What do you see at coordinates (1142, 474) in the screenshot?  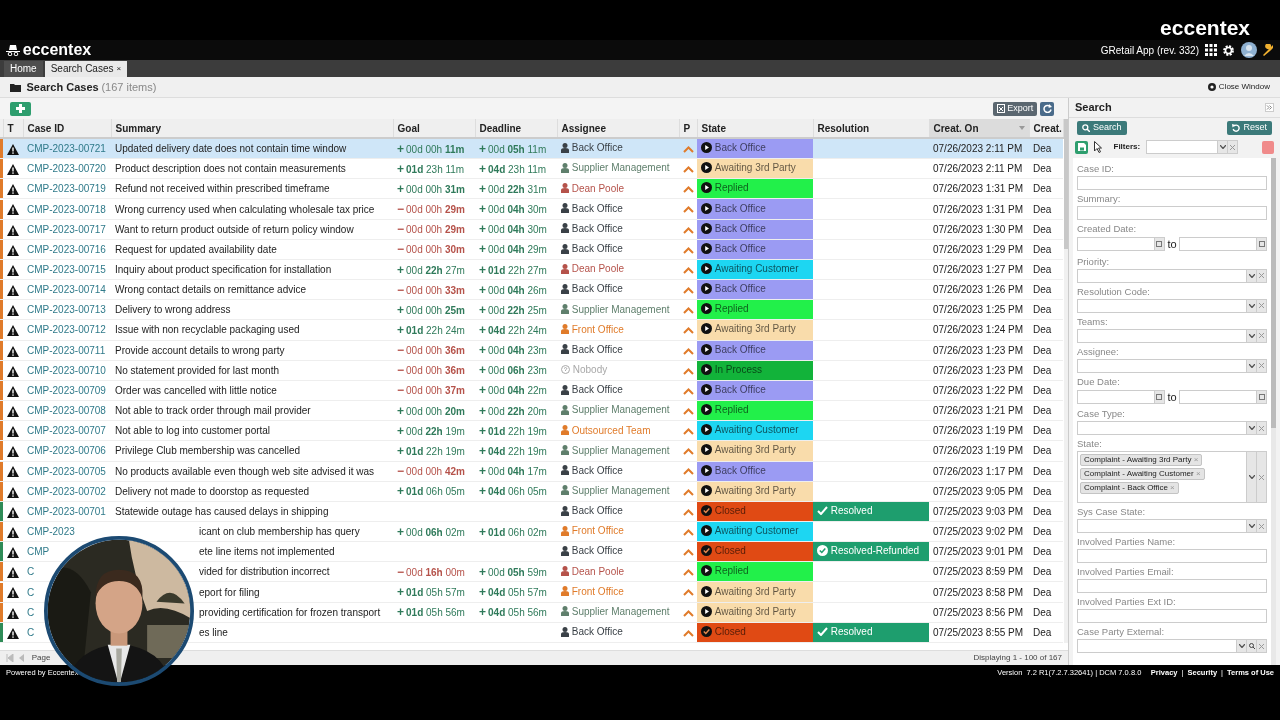 I see `selected-tag: Complaint - Awaiting Customer ×` at bounding box center [1142, 474].